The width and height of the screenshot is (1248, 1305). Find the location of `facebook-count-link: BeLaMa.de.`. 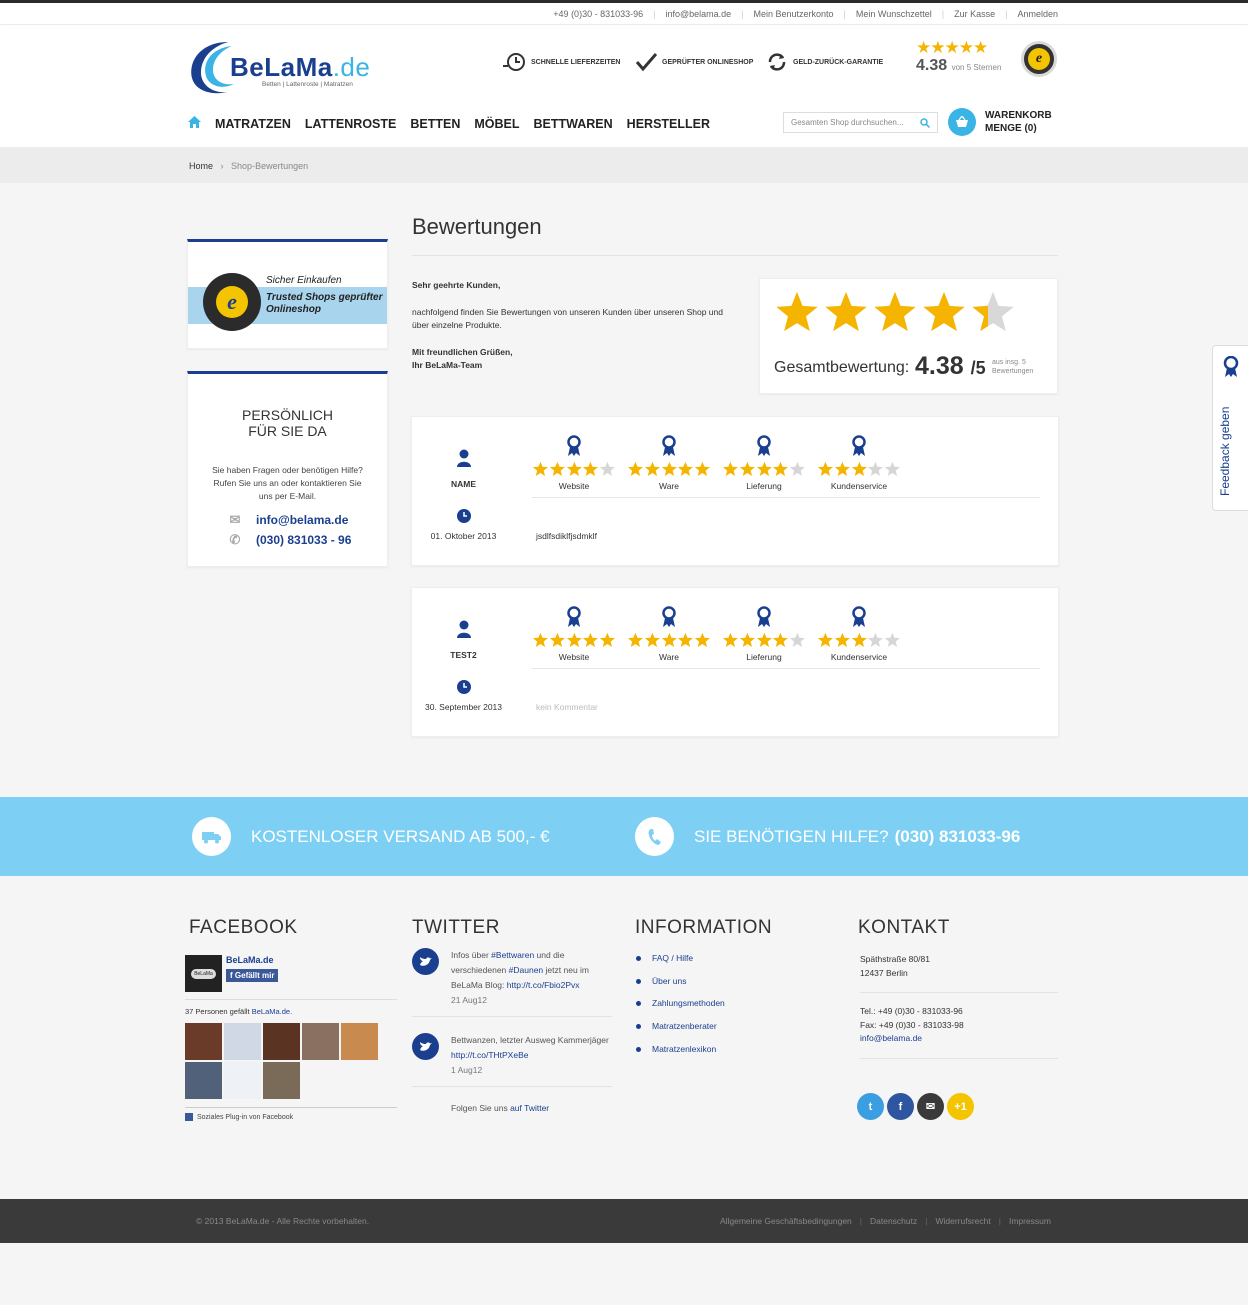

facebook-count-link: BeLaMa.de. is located at coordinates (272, 1011).